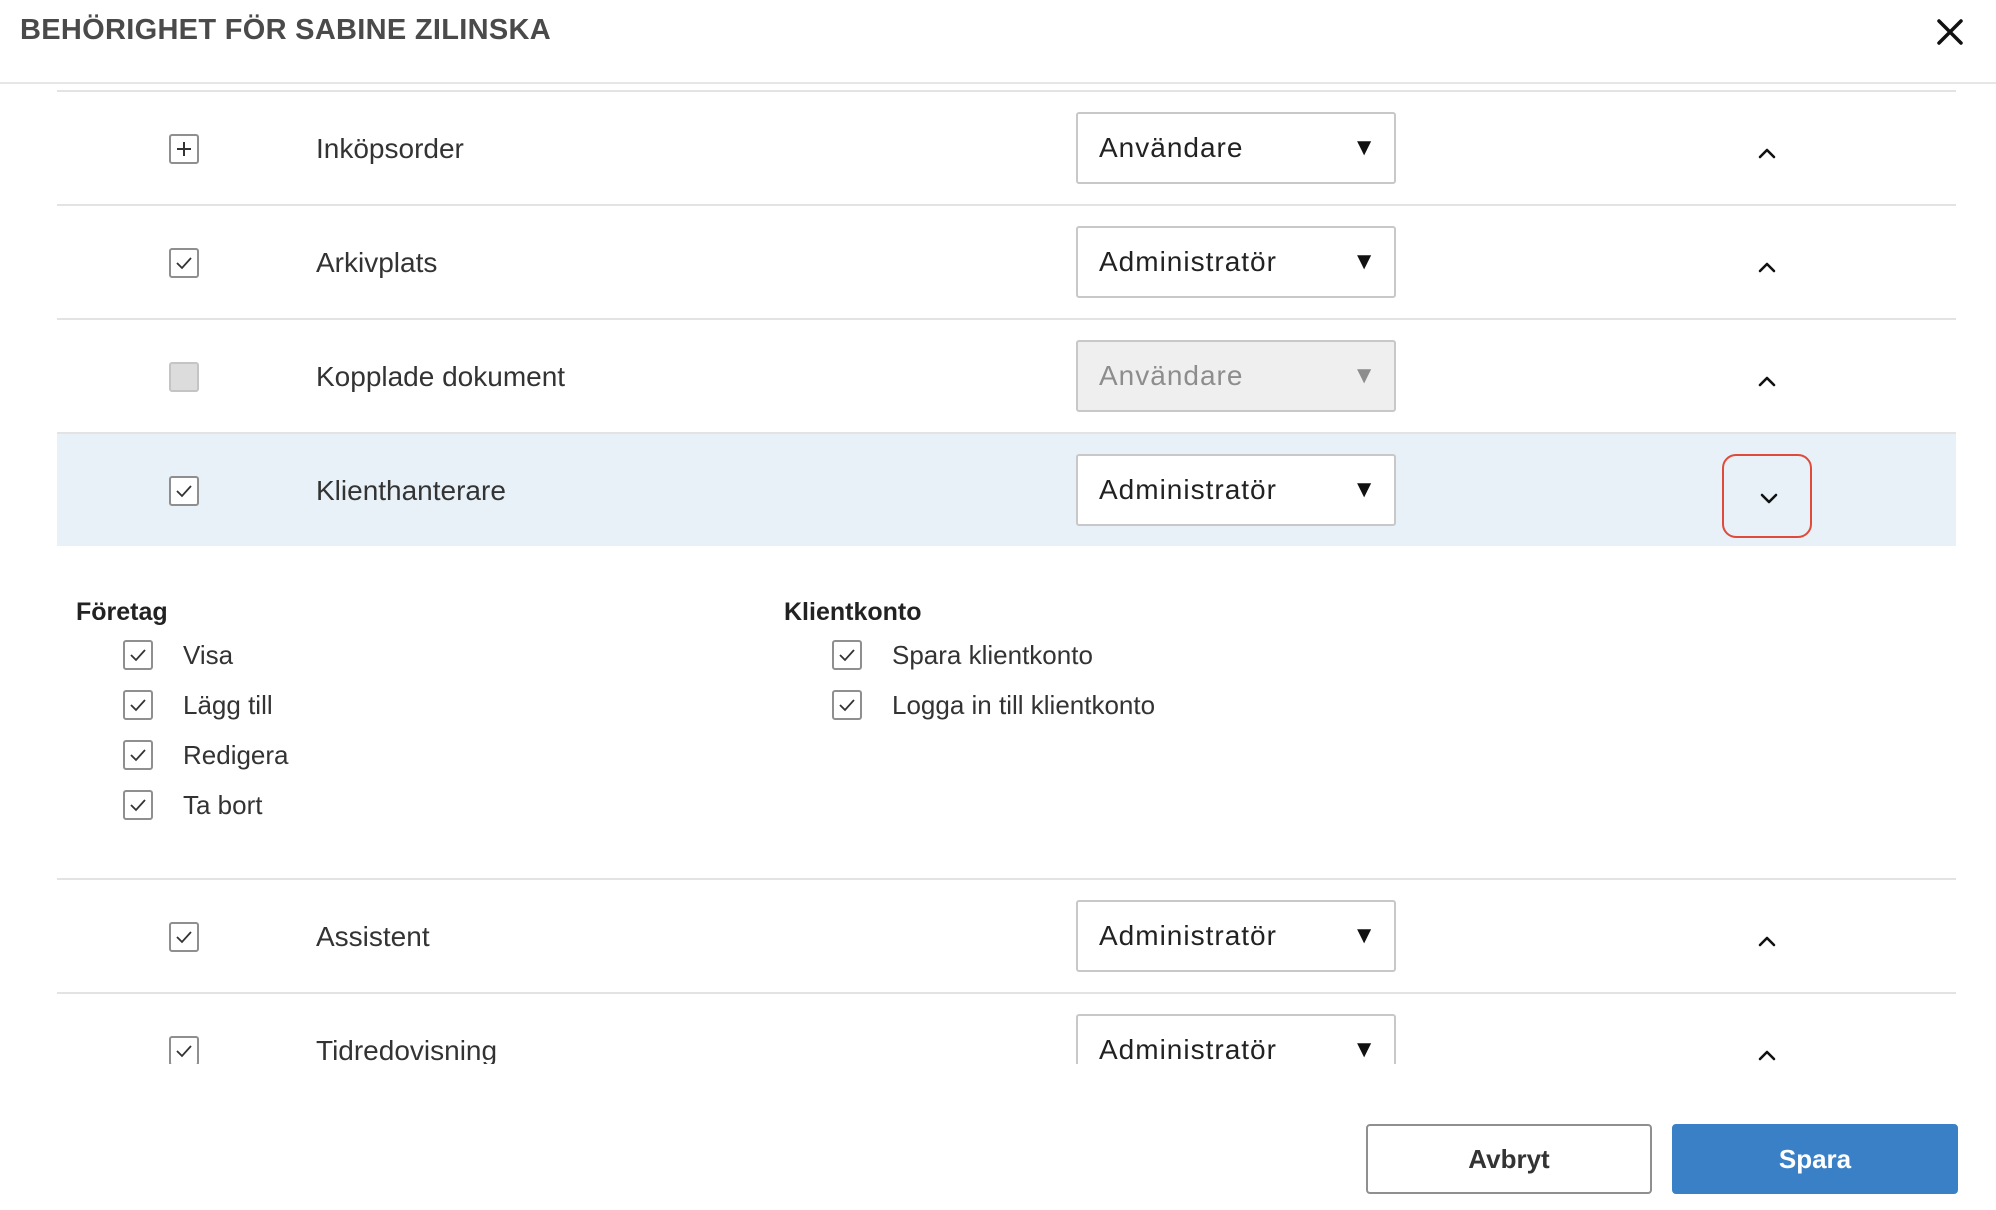  What do you see at coordinates (1006, 375) in the screenshot?
I see `permission-row-kopplade-dokument: Kopplade dokument Användare ▼` at bounding box center [1006, 375].